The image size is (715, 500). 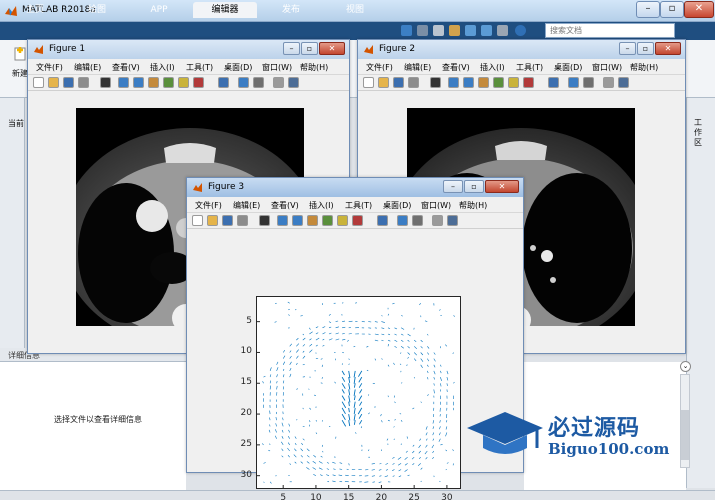 I want to click on search-input: 搜索文档, so click(x=610, y=30).